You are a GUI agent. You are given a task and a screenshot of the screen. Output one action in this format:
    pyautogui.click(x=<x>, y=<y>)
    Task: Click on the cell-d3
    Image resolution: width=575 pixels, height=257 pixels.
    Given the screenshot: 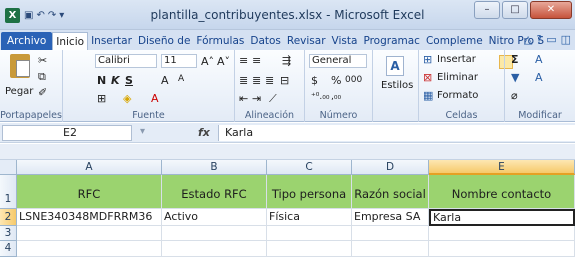 What is the action you would take?
    pyautogui.click(x=390, y=233)
    